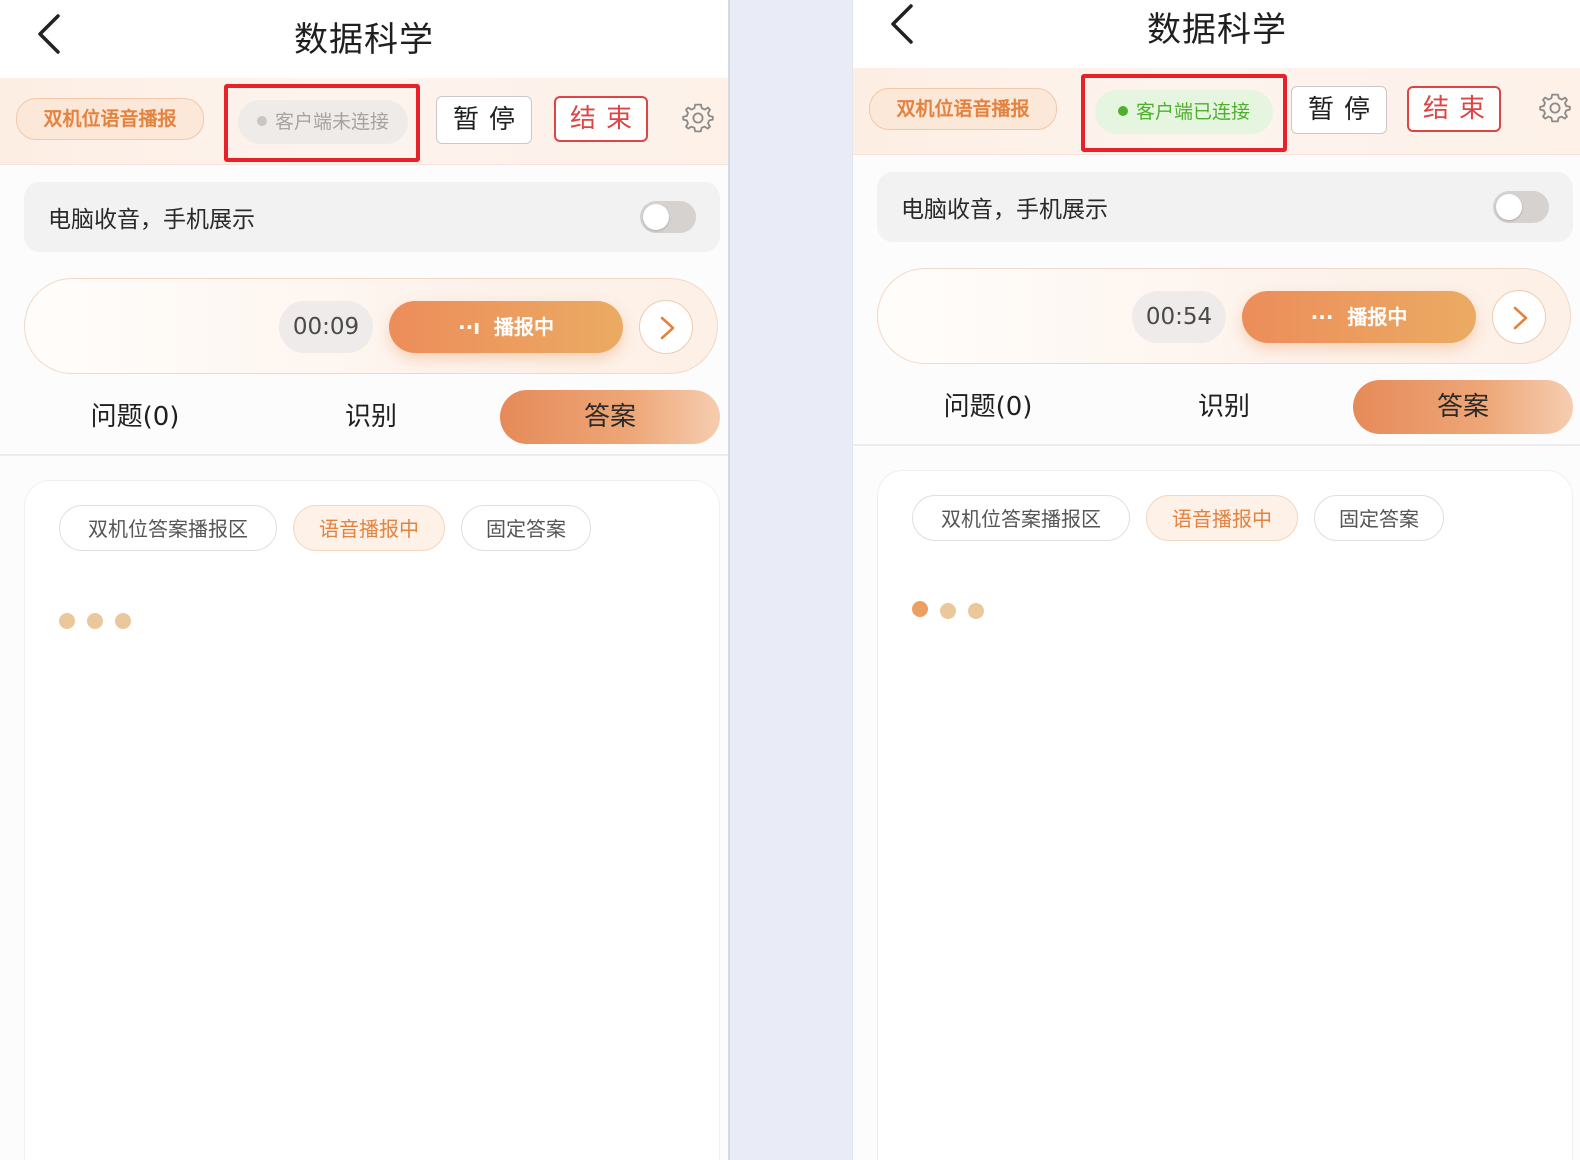  What do you see at coordinates (331, 122) in the screenshot?
I see `client-status-text: 客户端未连接` at bounding box center [331, 122].